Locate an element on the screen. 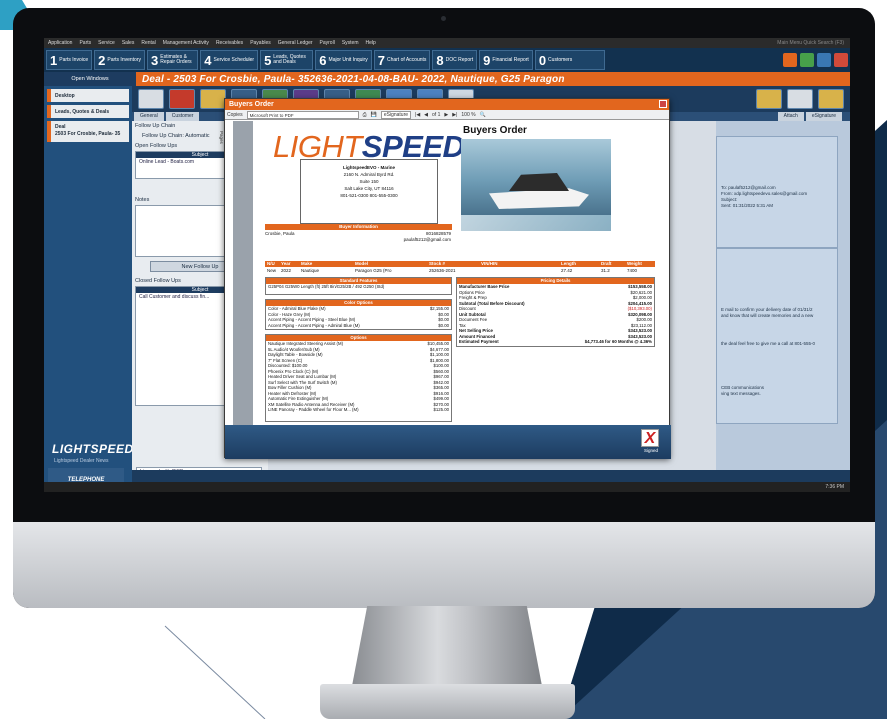  sidebar-item-deal: Deal 2503 For Crosbie, Paula- 35 is located at coordinates (88, 131).